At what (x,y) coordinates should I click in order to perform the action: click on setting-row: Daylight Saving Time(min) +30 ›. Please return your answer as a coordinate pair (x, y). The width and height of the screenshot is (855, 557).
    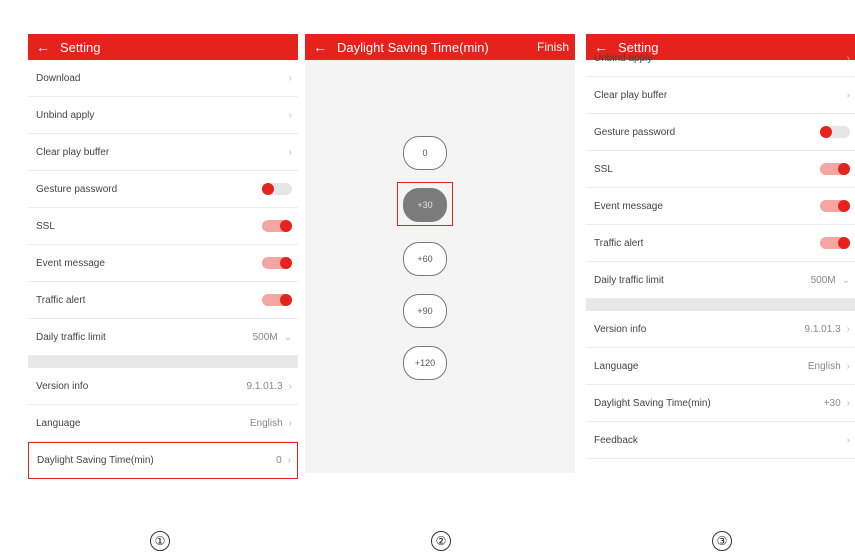
    Looking at the image, I should click on (720, 403).